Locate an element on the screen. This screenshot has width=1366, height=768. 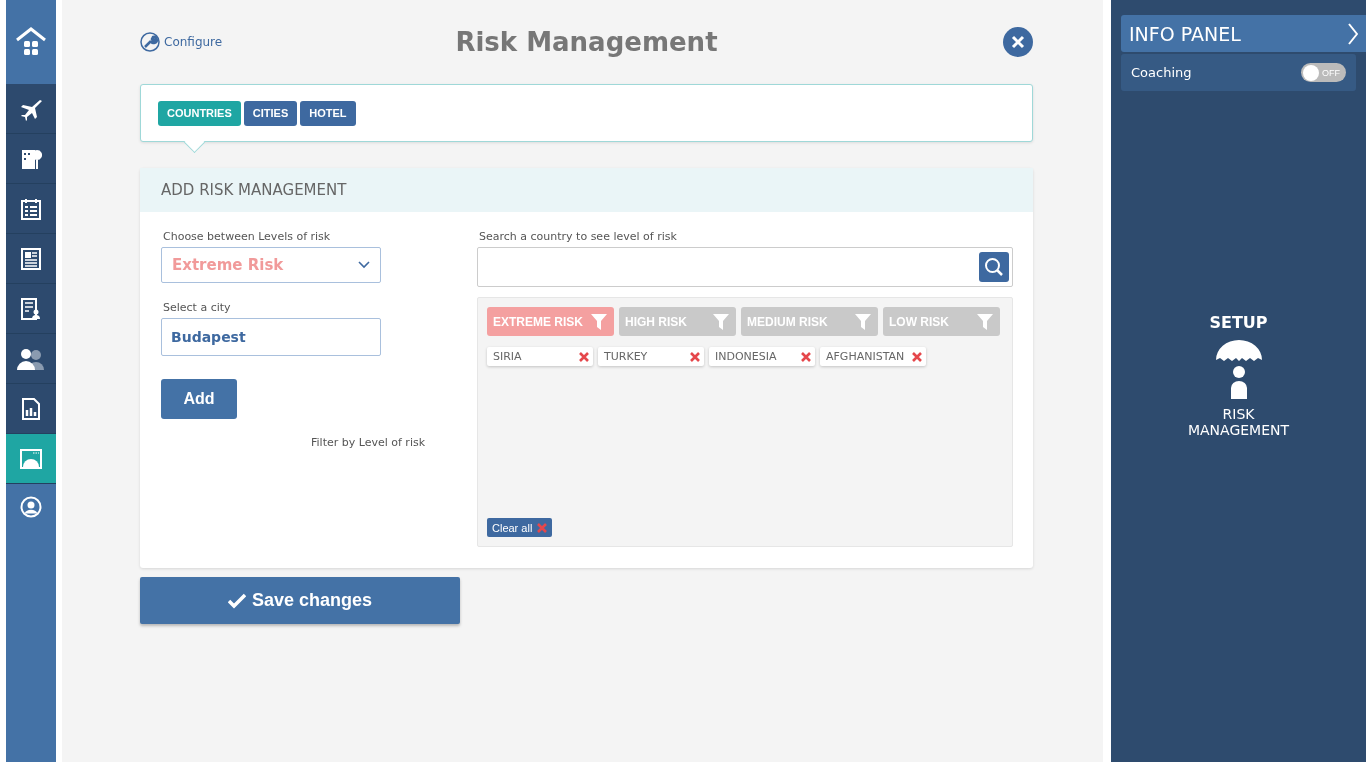
clear-all-button: Clear all is located at coordinates (520, 527).